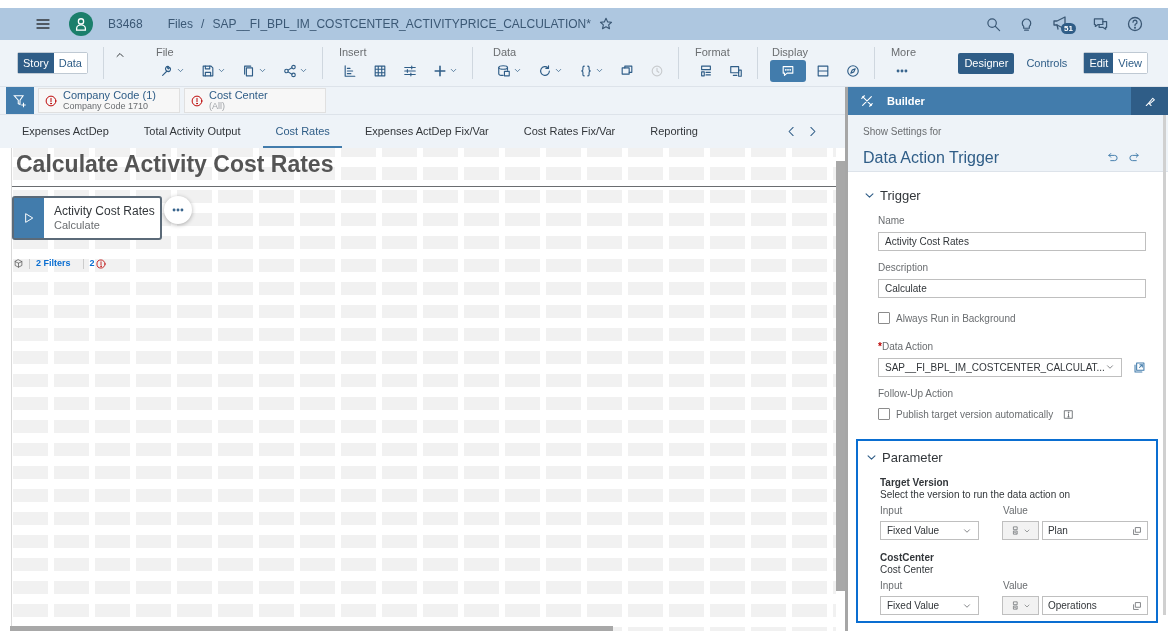 The width and height of the screenshot is (1168, 631). Describe the element at coordinates (906, 101) in the screenshot. I see `panel-title: Builder` at that location.